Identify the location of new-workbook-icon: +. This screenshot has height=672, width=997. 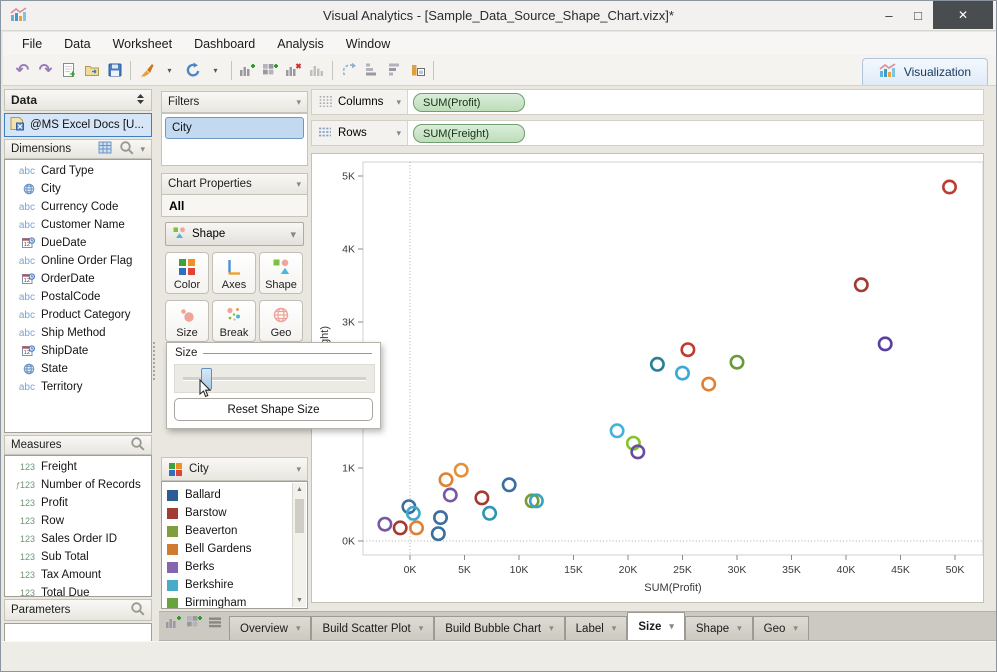
(68, 70).